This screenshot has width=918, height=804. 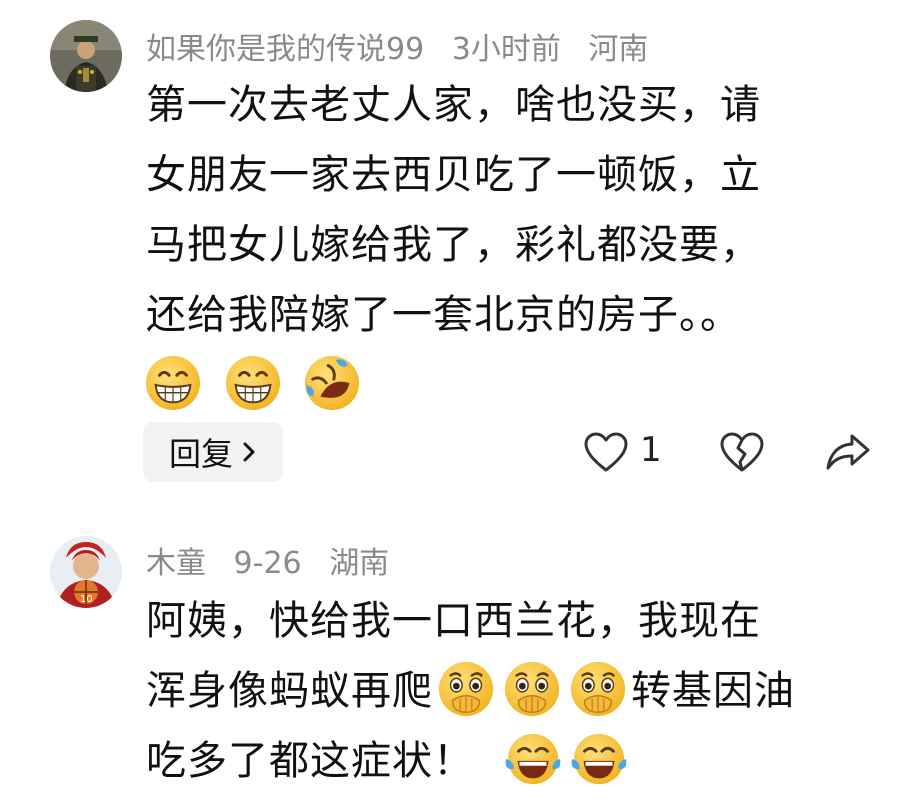 What do you see at coordinates (285, 49) in the screenshot?
I see `username: 如果你是我的传说99` at bounding box center [285, 49].